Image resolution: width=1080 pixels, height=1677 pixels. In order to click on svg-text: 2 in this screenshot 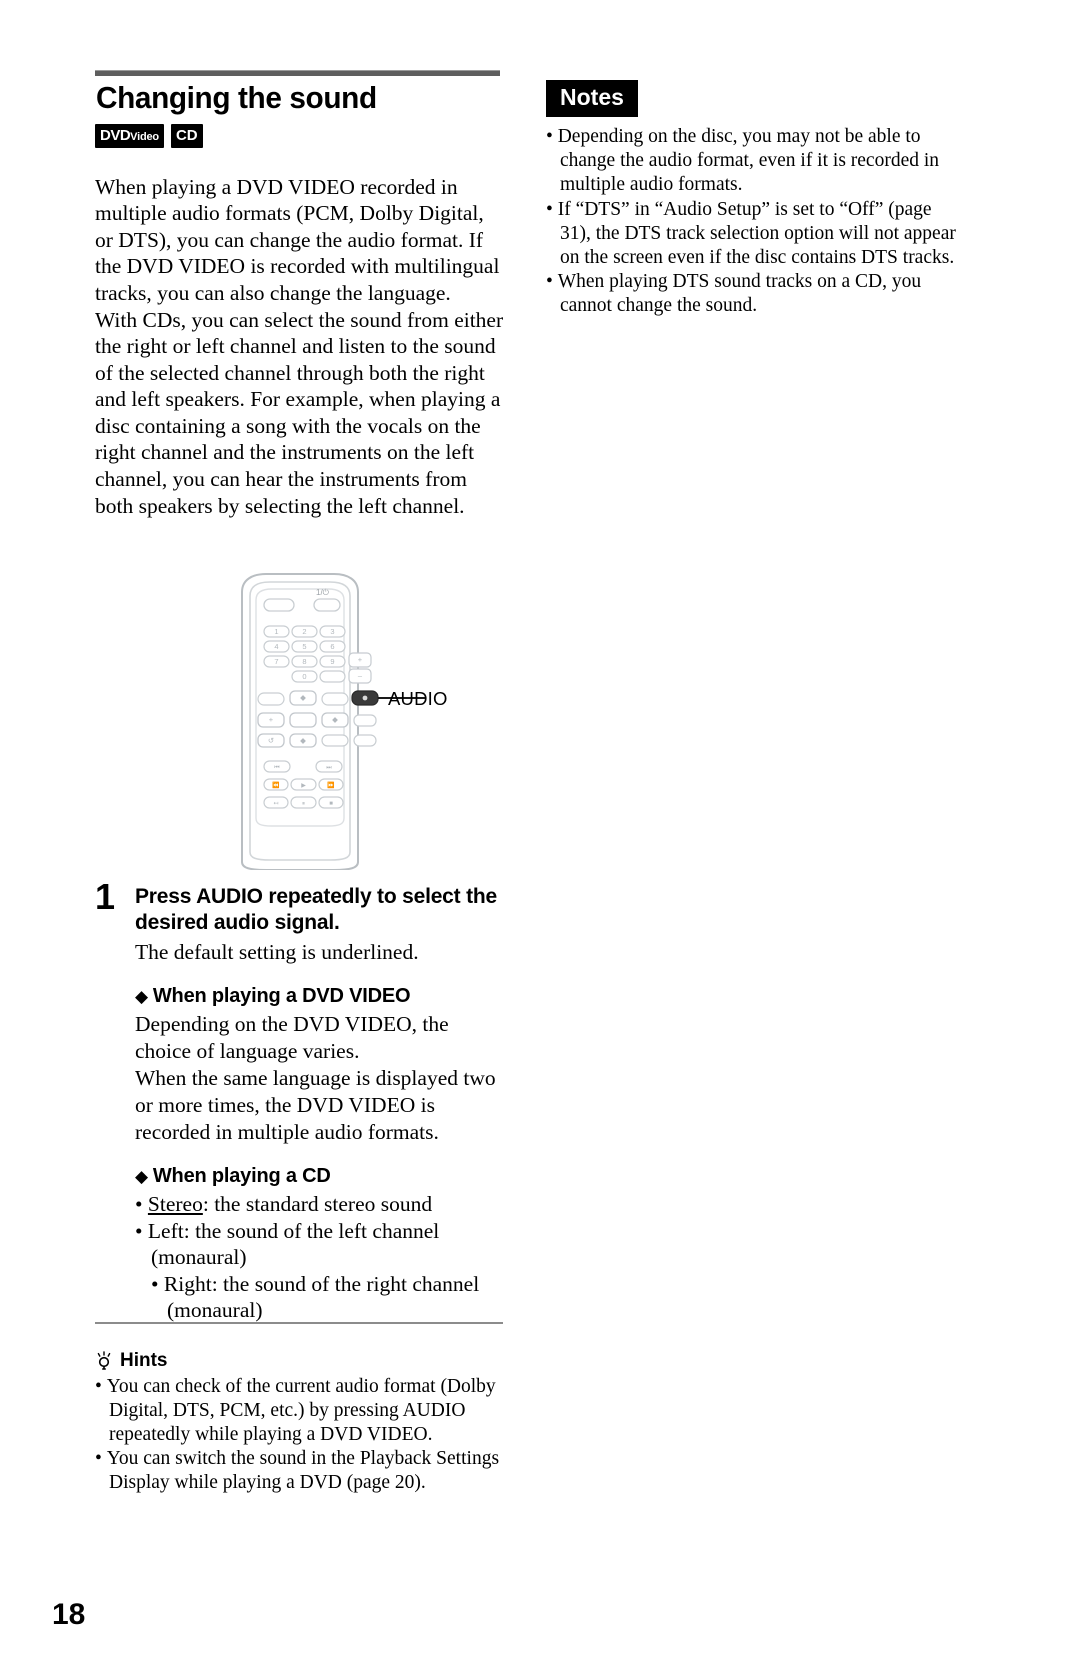, I will do `click(304, 631)`.